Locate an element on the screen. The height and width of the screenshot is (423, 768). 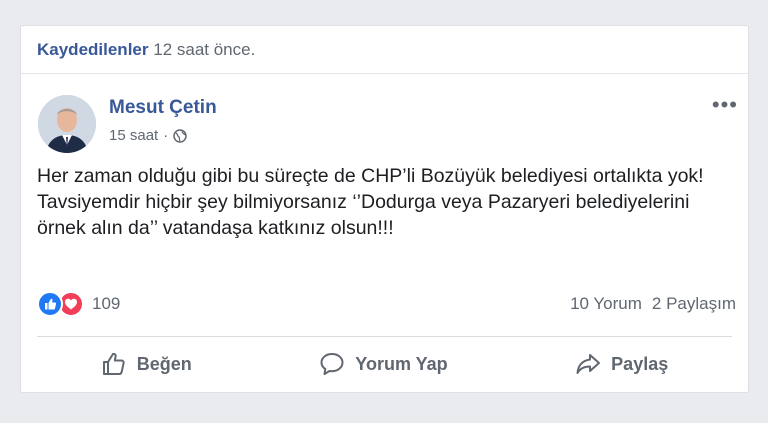
shares-count: 2 Paylaşım is located at coordinates (694, 304).